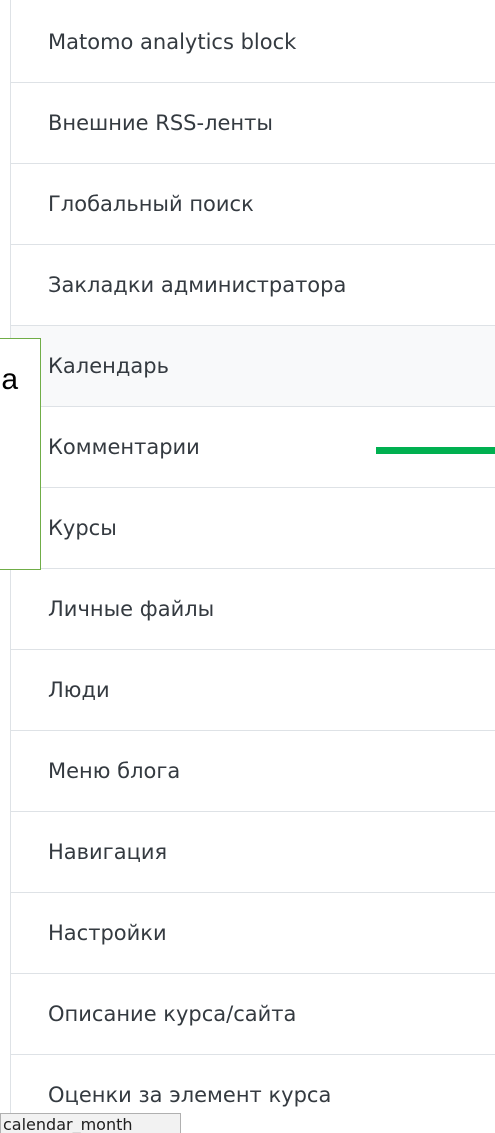 Image resolution: width=495 pixels, height=1133 pixels. I want to click on annotation-callout-text: а, so click(9, 379).